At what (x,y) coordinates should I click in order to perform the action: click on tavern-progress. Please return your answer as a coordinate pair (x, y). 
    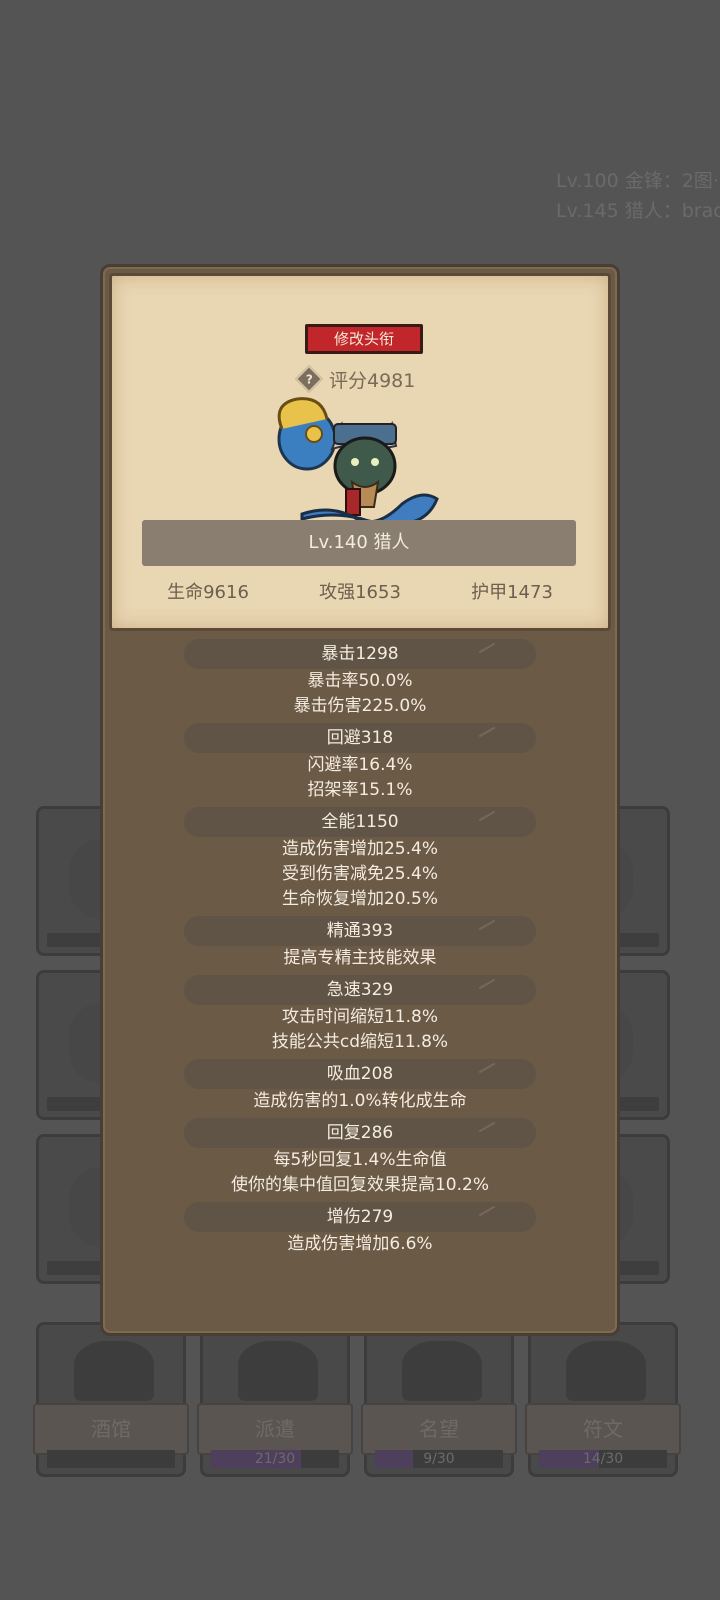
    Looking at the image, I should click on (111, 1459).